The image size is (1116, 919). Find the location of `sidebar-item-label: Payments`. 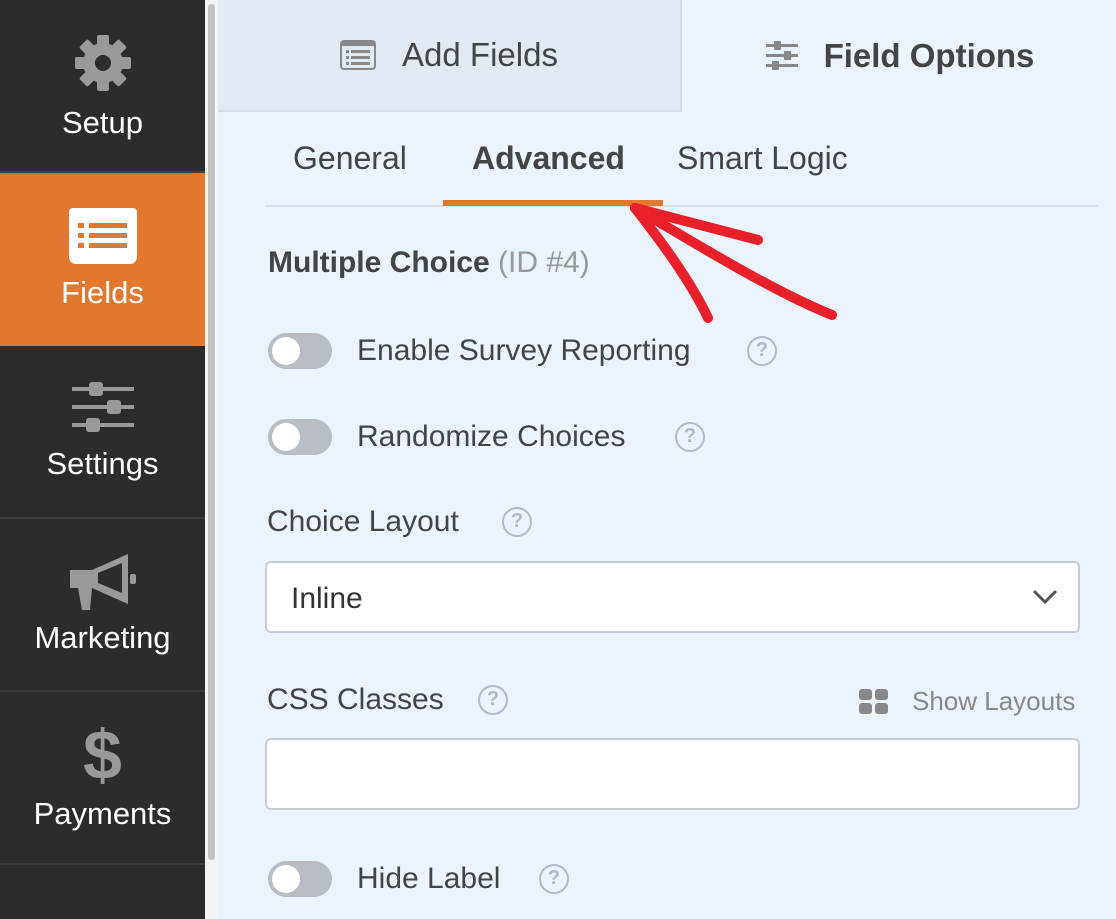

sidebar-item-label: Payments is located at coordinates (102, 813).